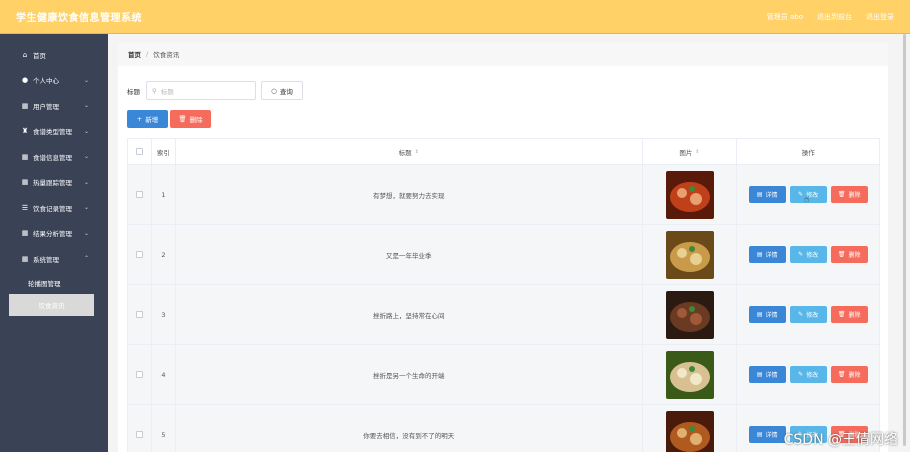  I want to click on sidebar-item-label: 个人中心, so click(46, 81).